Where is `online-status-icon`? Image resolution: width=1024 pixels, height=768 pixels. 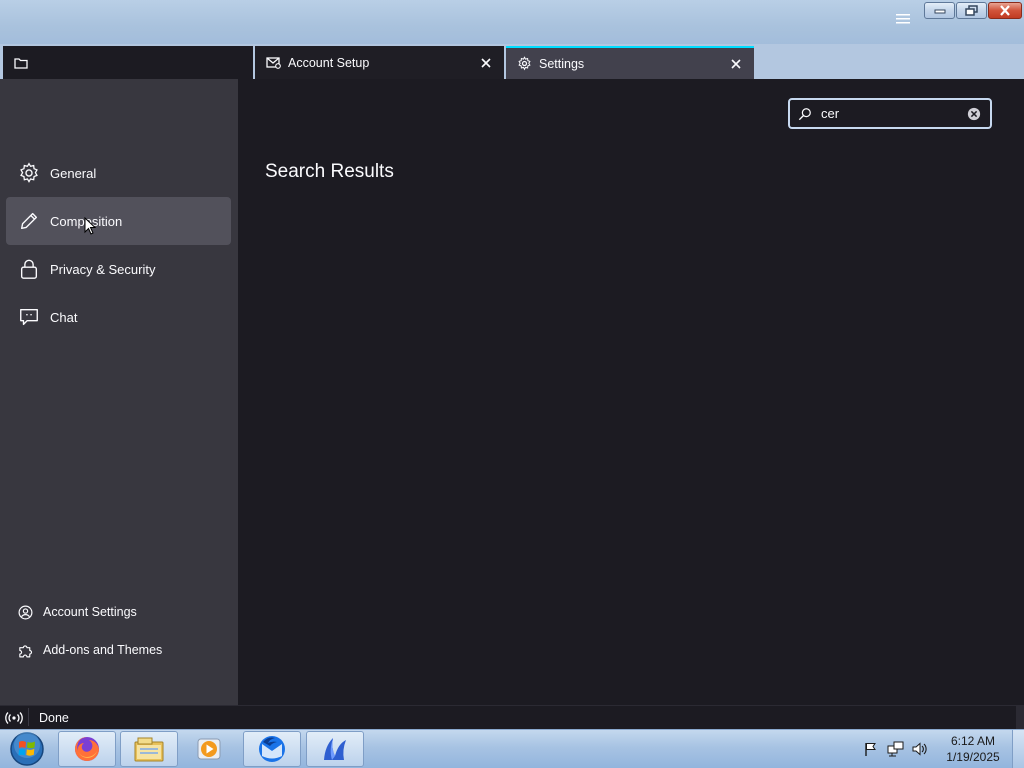
online-status-icon is located at coordinates (14, 718).